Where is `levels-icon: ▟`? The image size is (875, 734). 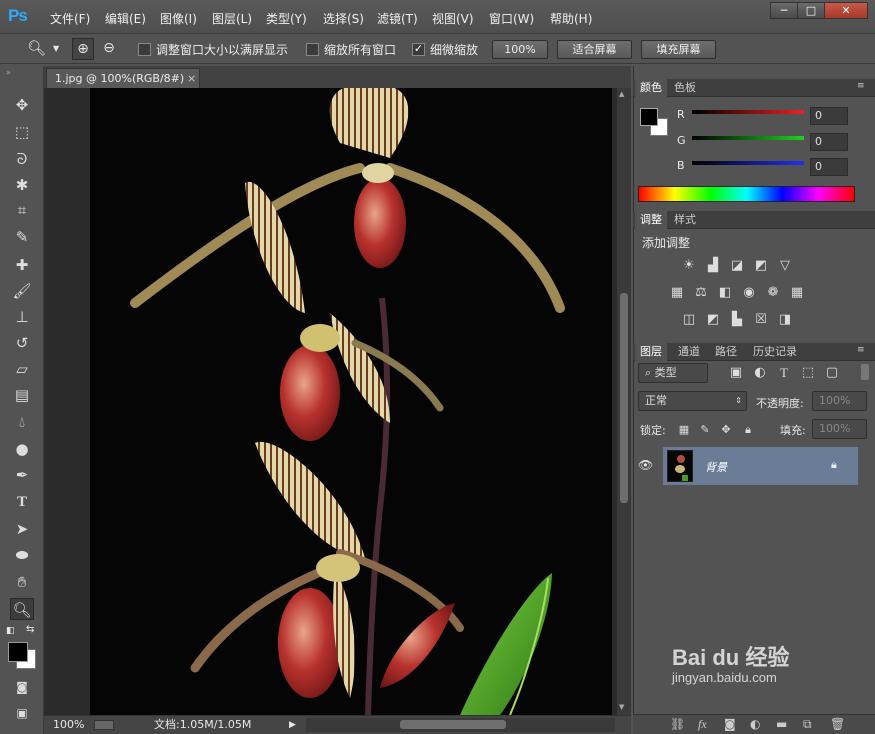 levels-icon: ▟ is located at coordinates (713, 266).